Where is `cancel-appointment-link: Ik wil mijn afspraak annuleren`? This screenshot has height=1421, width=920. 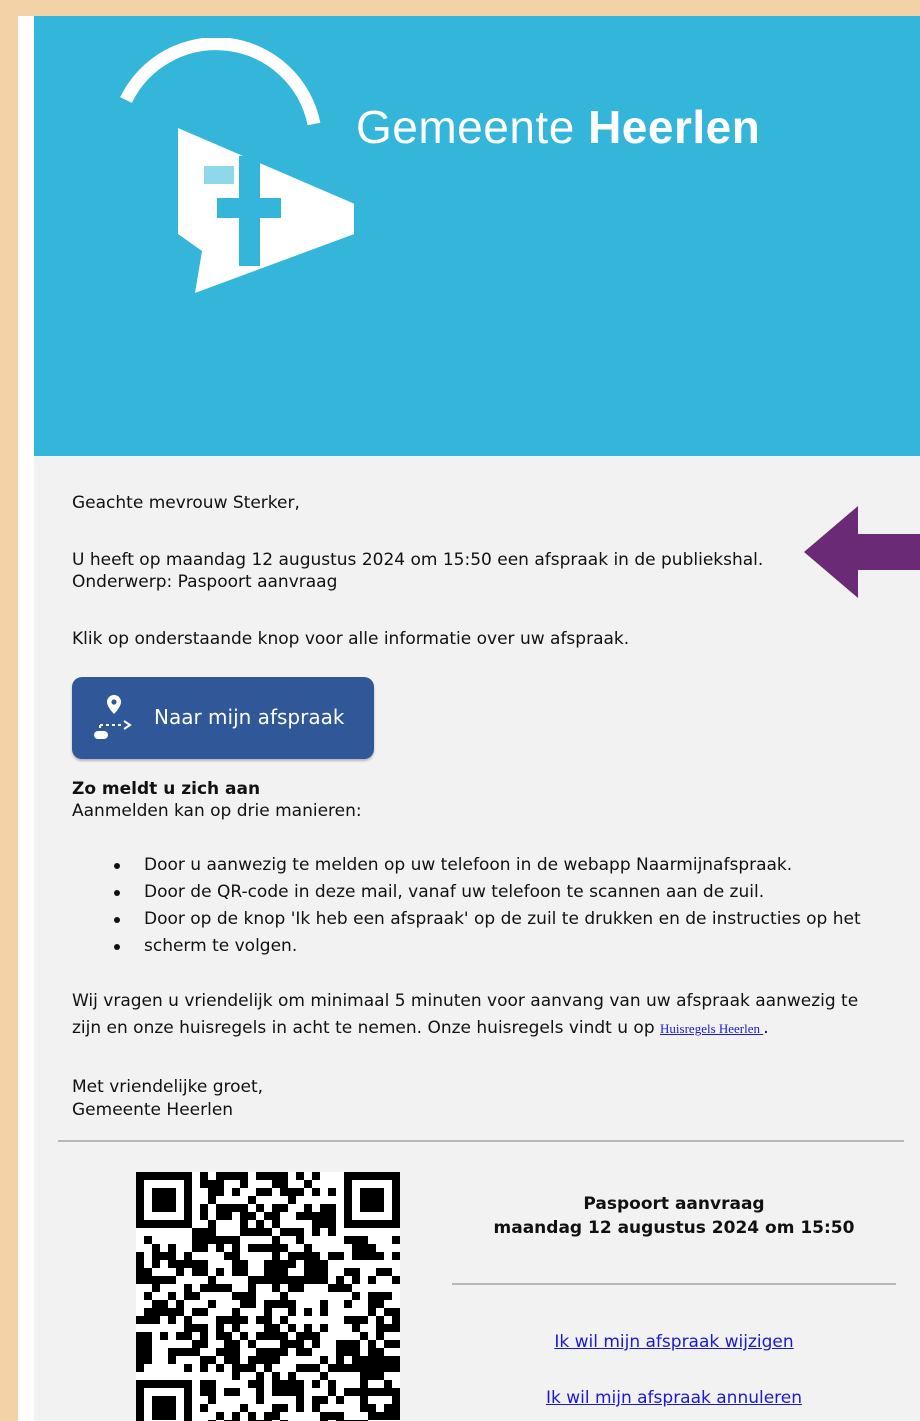
cancel-appointment-link: Ik wil mijn afspraak annuleren is located at coordinates (674, 1398).